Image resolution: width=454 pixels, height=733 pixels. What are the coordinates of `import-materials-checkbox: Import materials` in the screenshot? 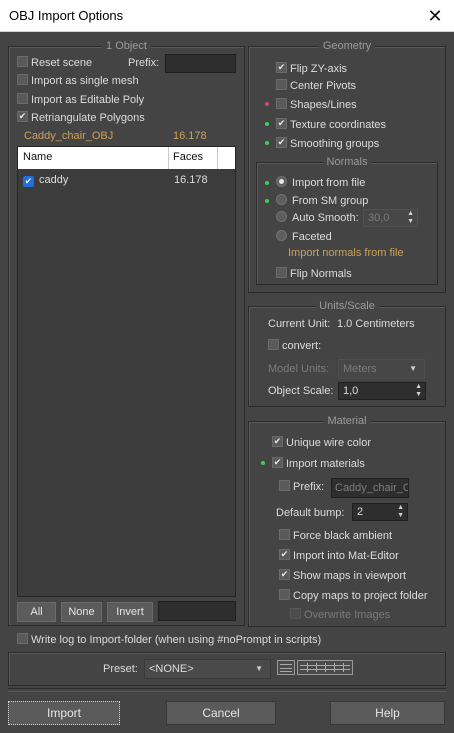 It's located at (318, 464).